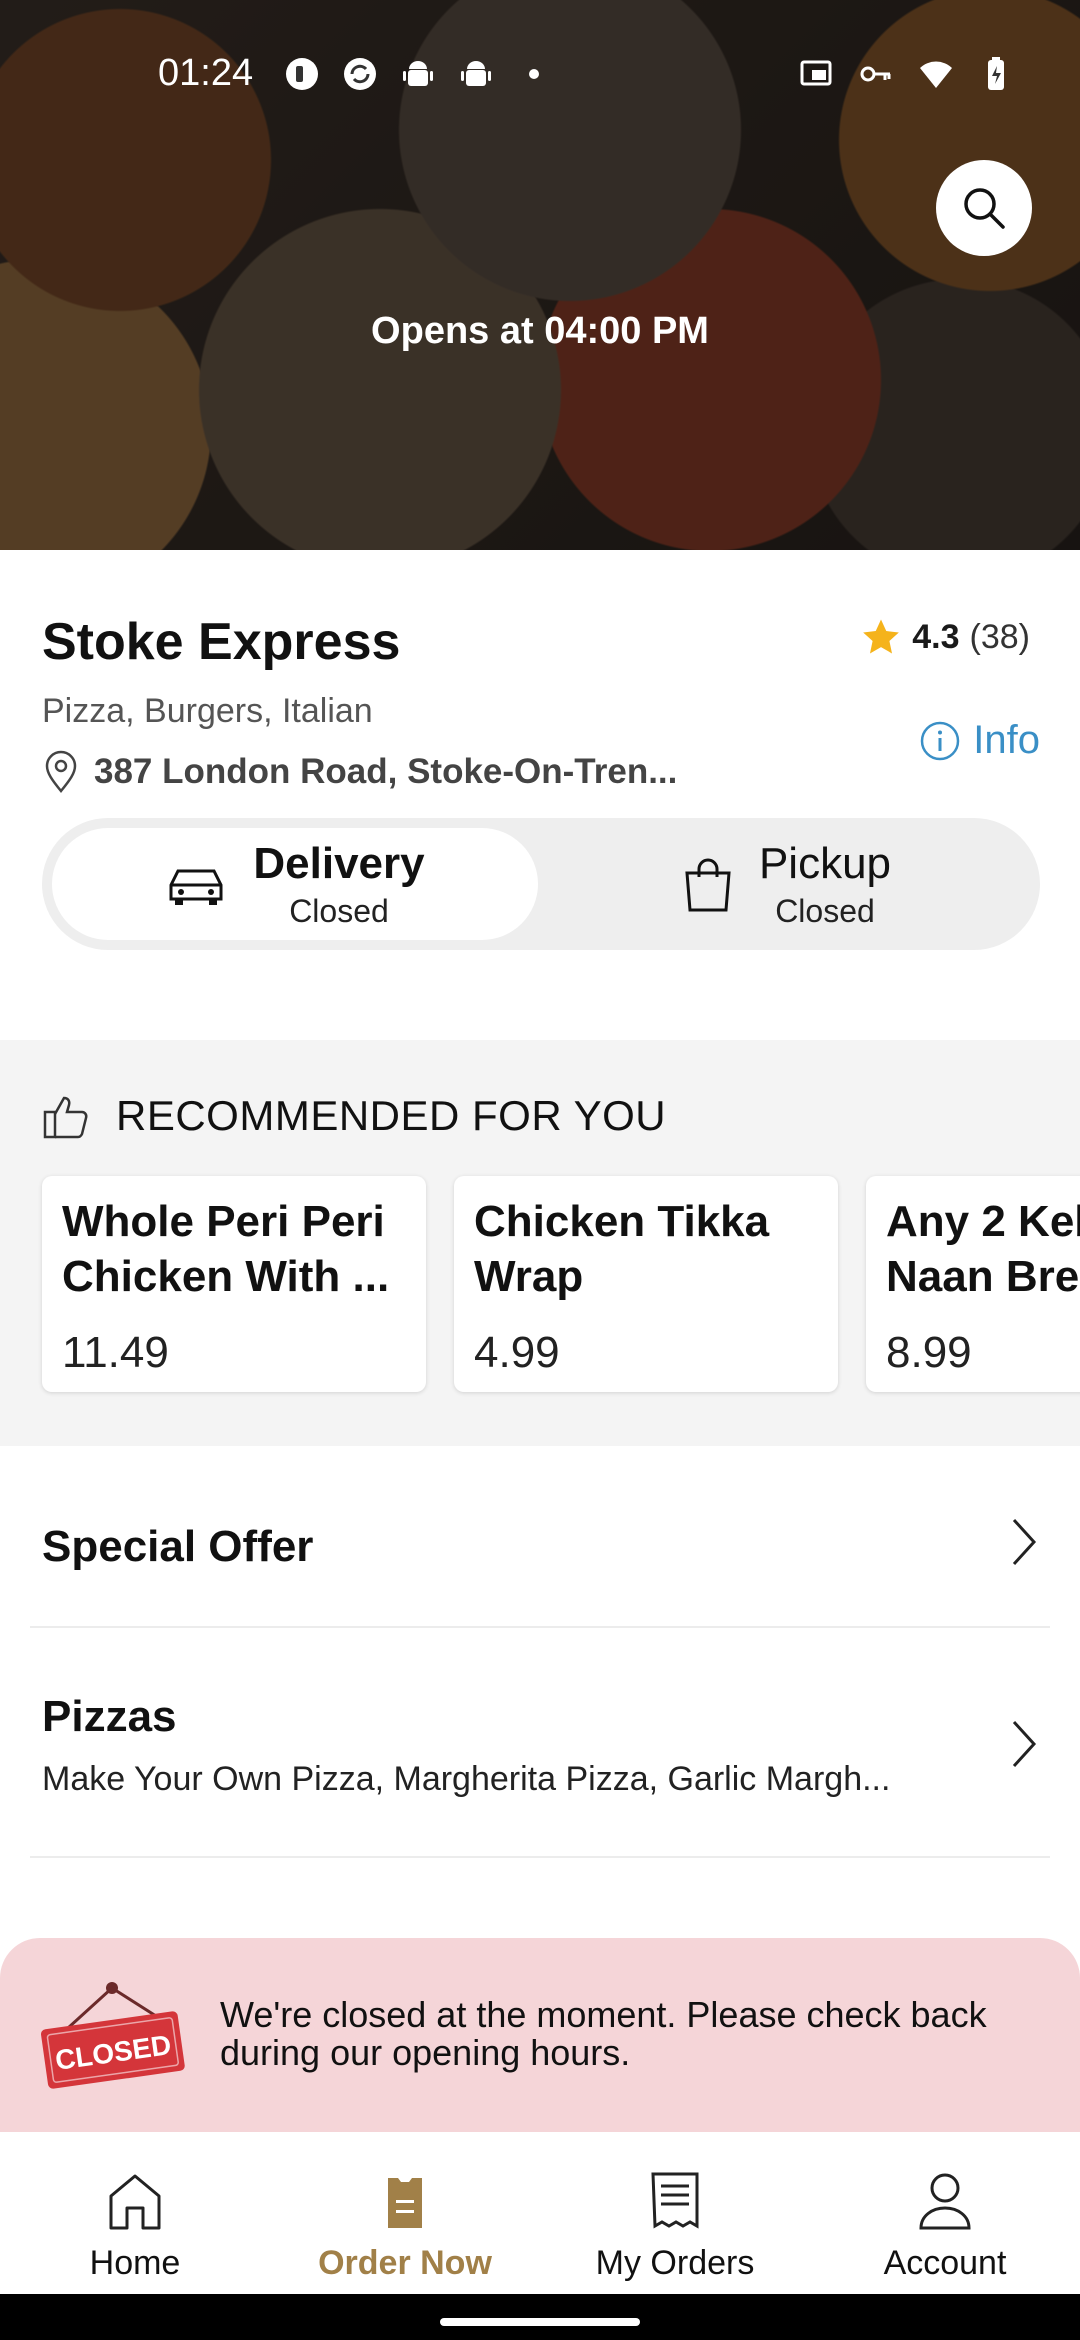 The width and height of the screenshot is (1080, 2340). Describe the element at coordinates (360, 74) in the screenshot. I see `sync-icon` at that location.